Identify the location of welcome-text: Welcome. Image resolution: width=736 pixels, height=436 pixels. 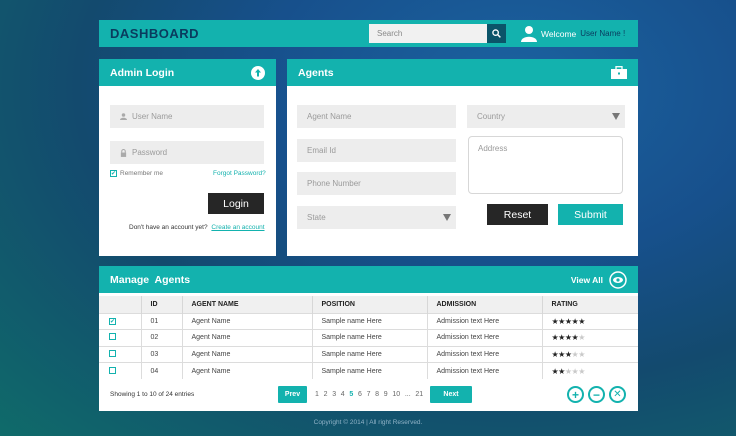
(559, 33).